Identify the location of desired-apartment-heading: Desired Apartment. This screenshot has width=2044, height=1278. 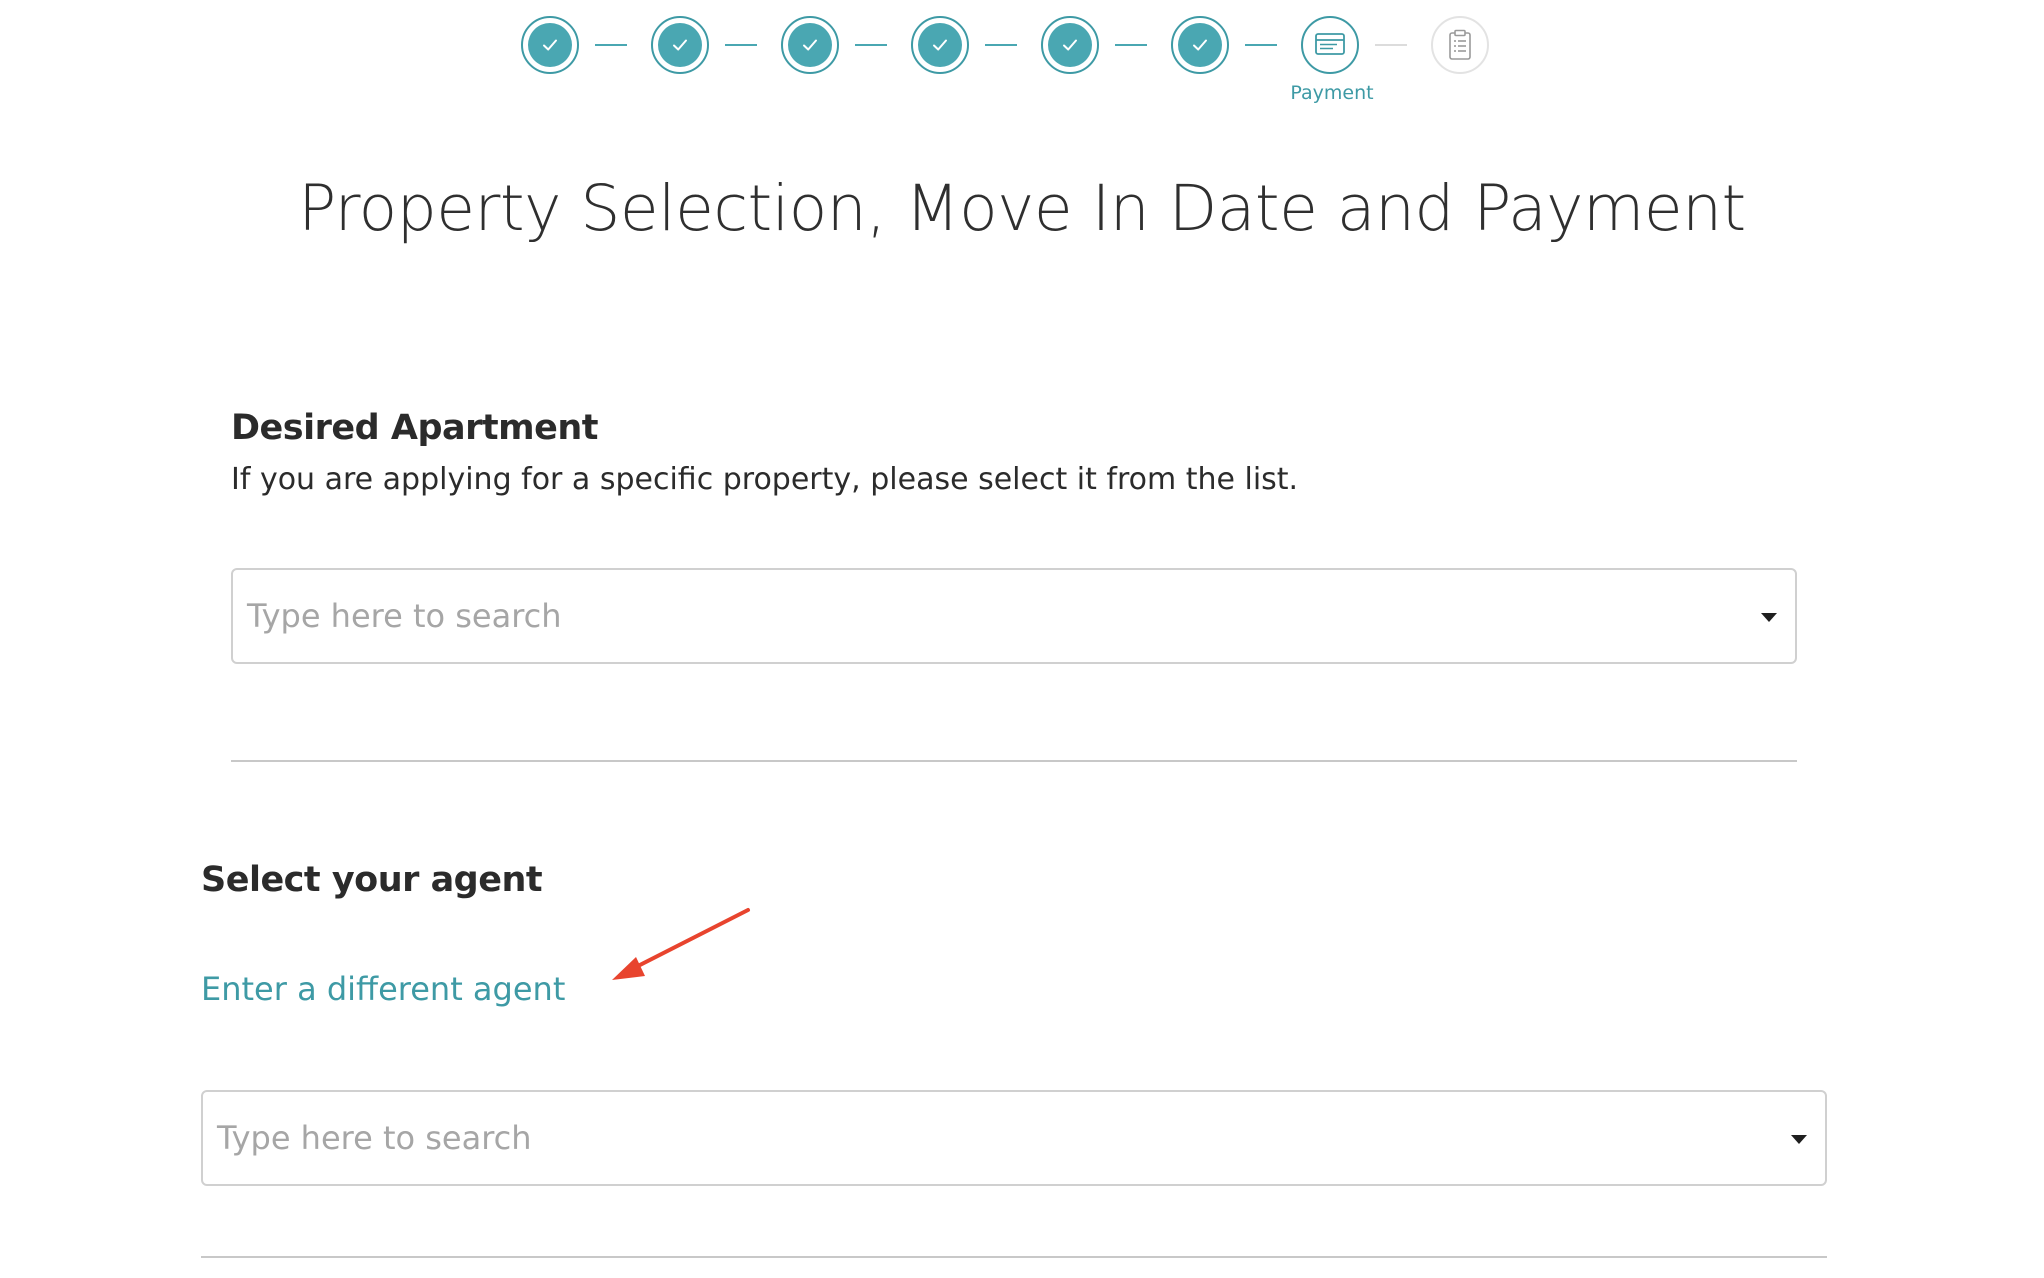
(414, 428).